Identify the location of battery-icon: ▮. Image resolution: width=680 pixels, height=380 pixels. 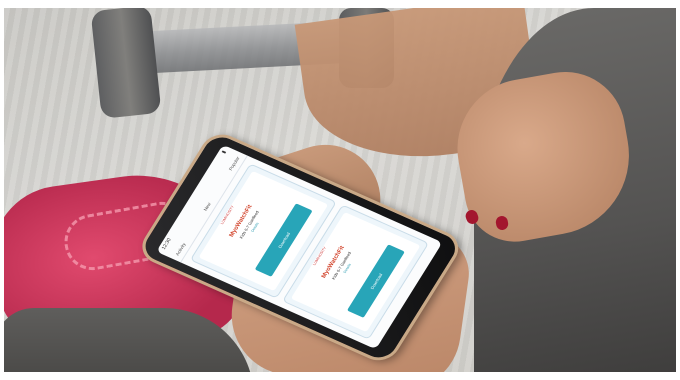
(224, 152).